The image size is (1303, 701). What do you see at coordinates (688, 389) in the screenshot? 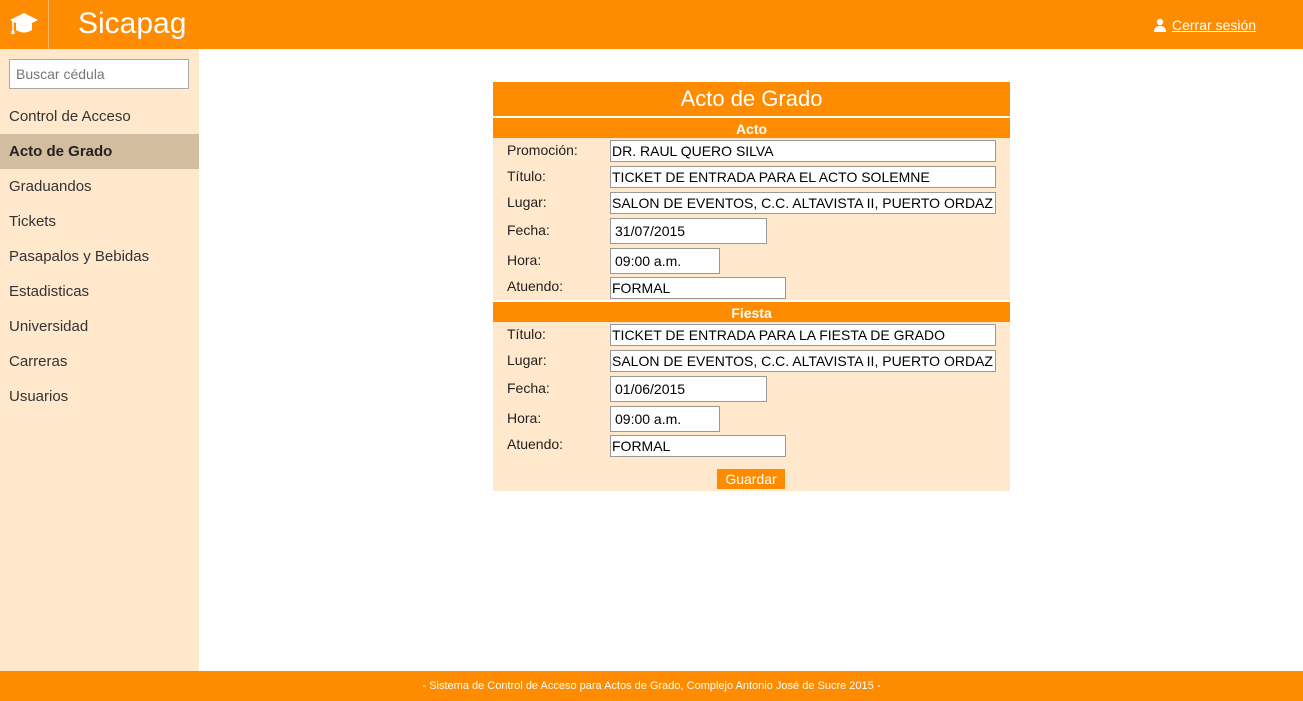
I see `fiesta-fecha-field` at bounding box center [688, 389].